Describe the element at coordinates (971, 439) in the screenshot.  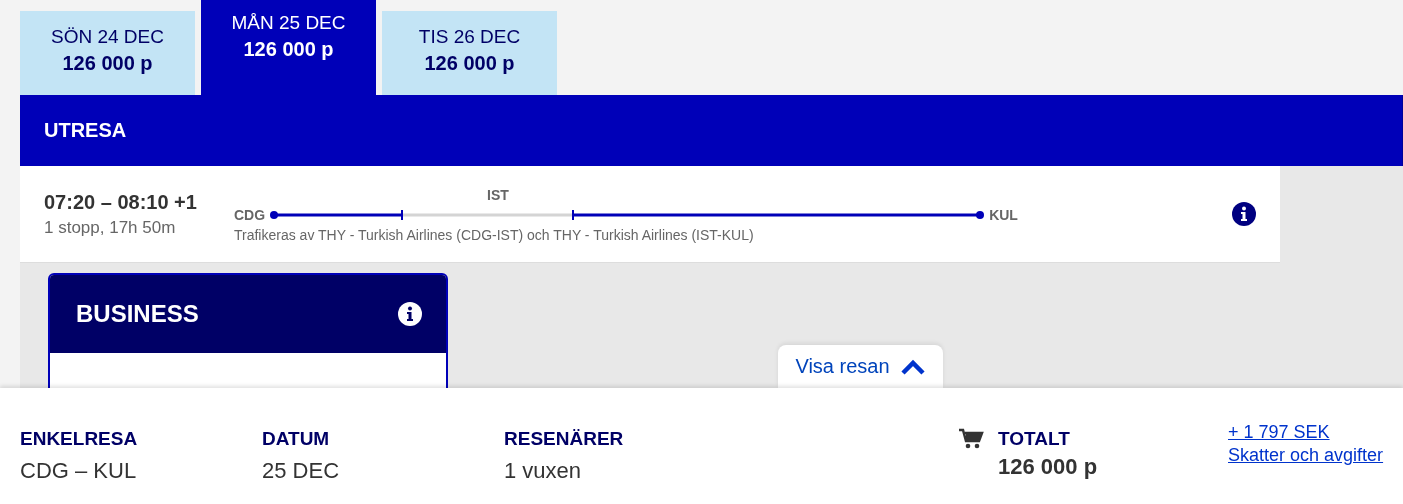
I see `cart-icon` at that location.